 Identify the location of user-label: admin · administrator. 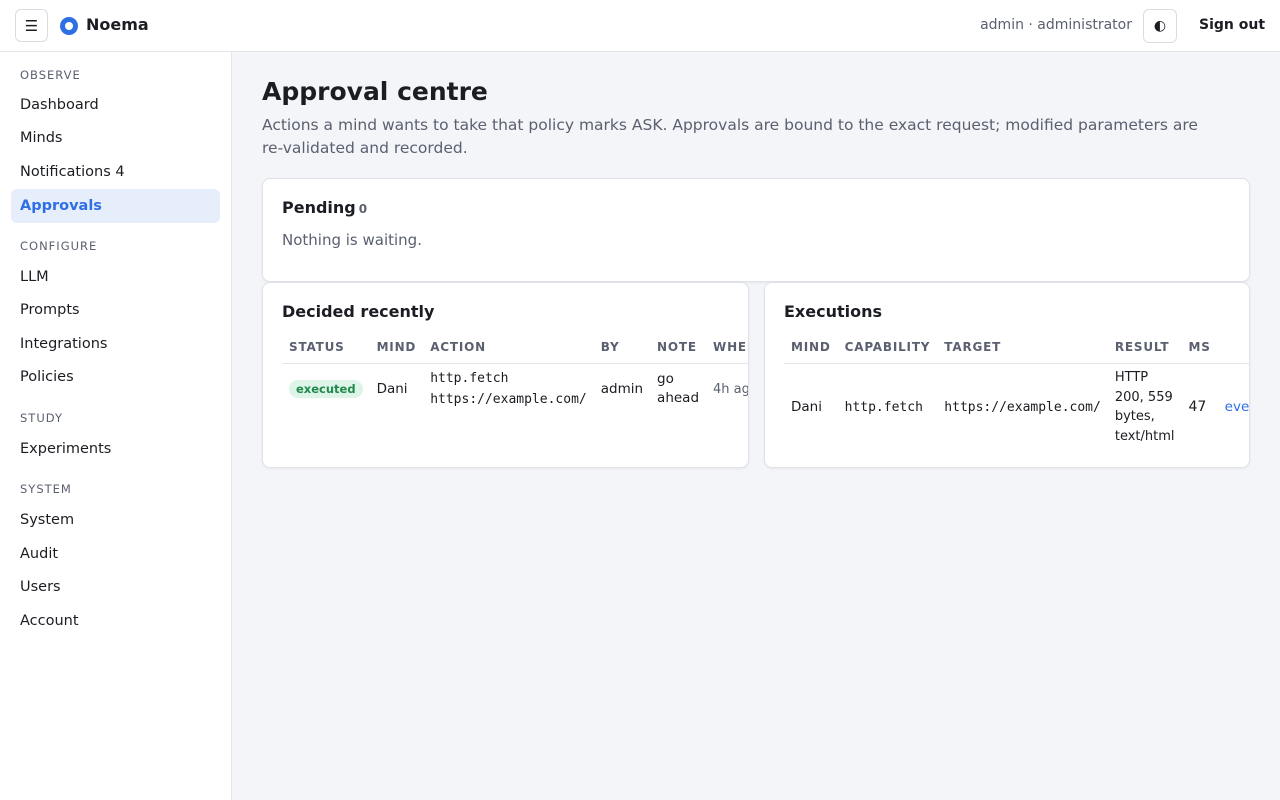
(1056, 25).